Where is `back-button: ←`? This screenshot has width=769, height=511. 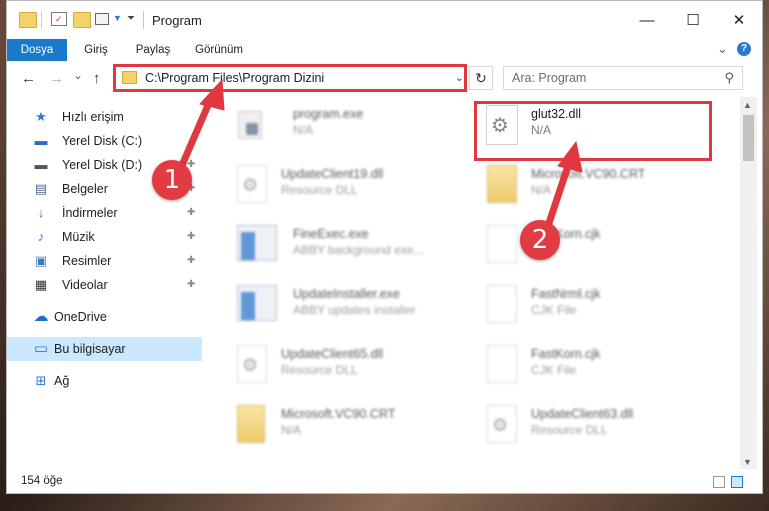 back-button: ← is located at coordinates (28, 78).